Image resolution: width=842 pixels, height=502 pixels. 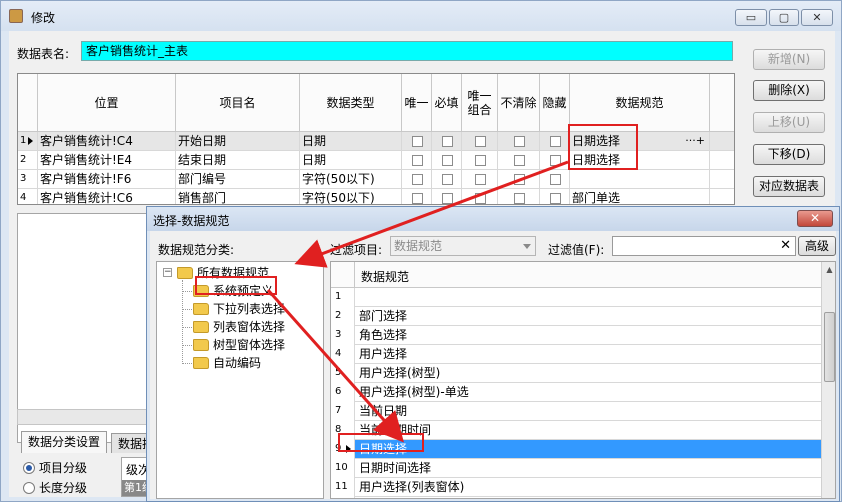 I want to click on list-item: 1, so click(x=576, y=297).